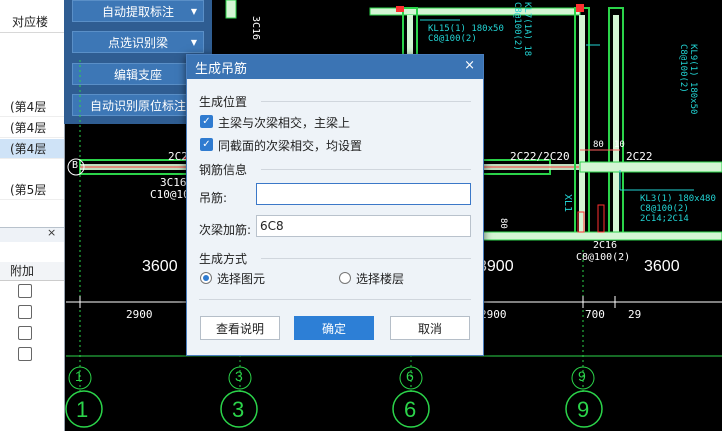 The height and width of the screenshot is (431, 722). Describe the element at coordinates (430, 328) in the screenshot. I see `cancel-button: 取消` at that location.